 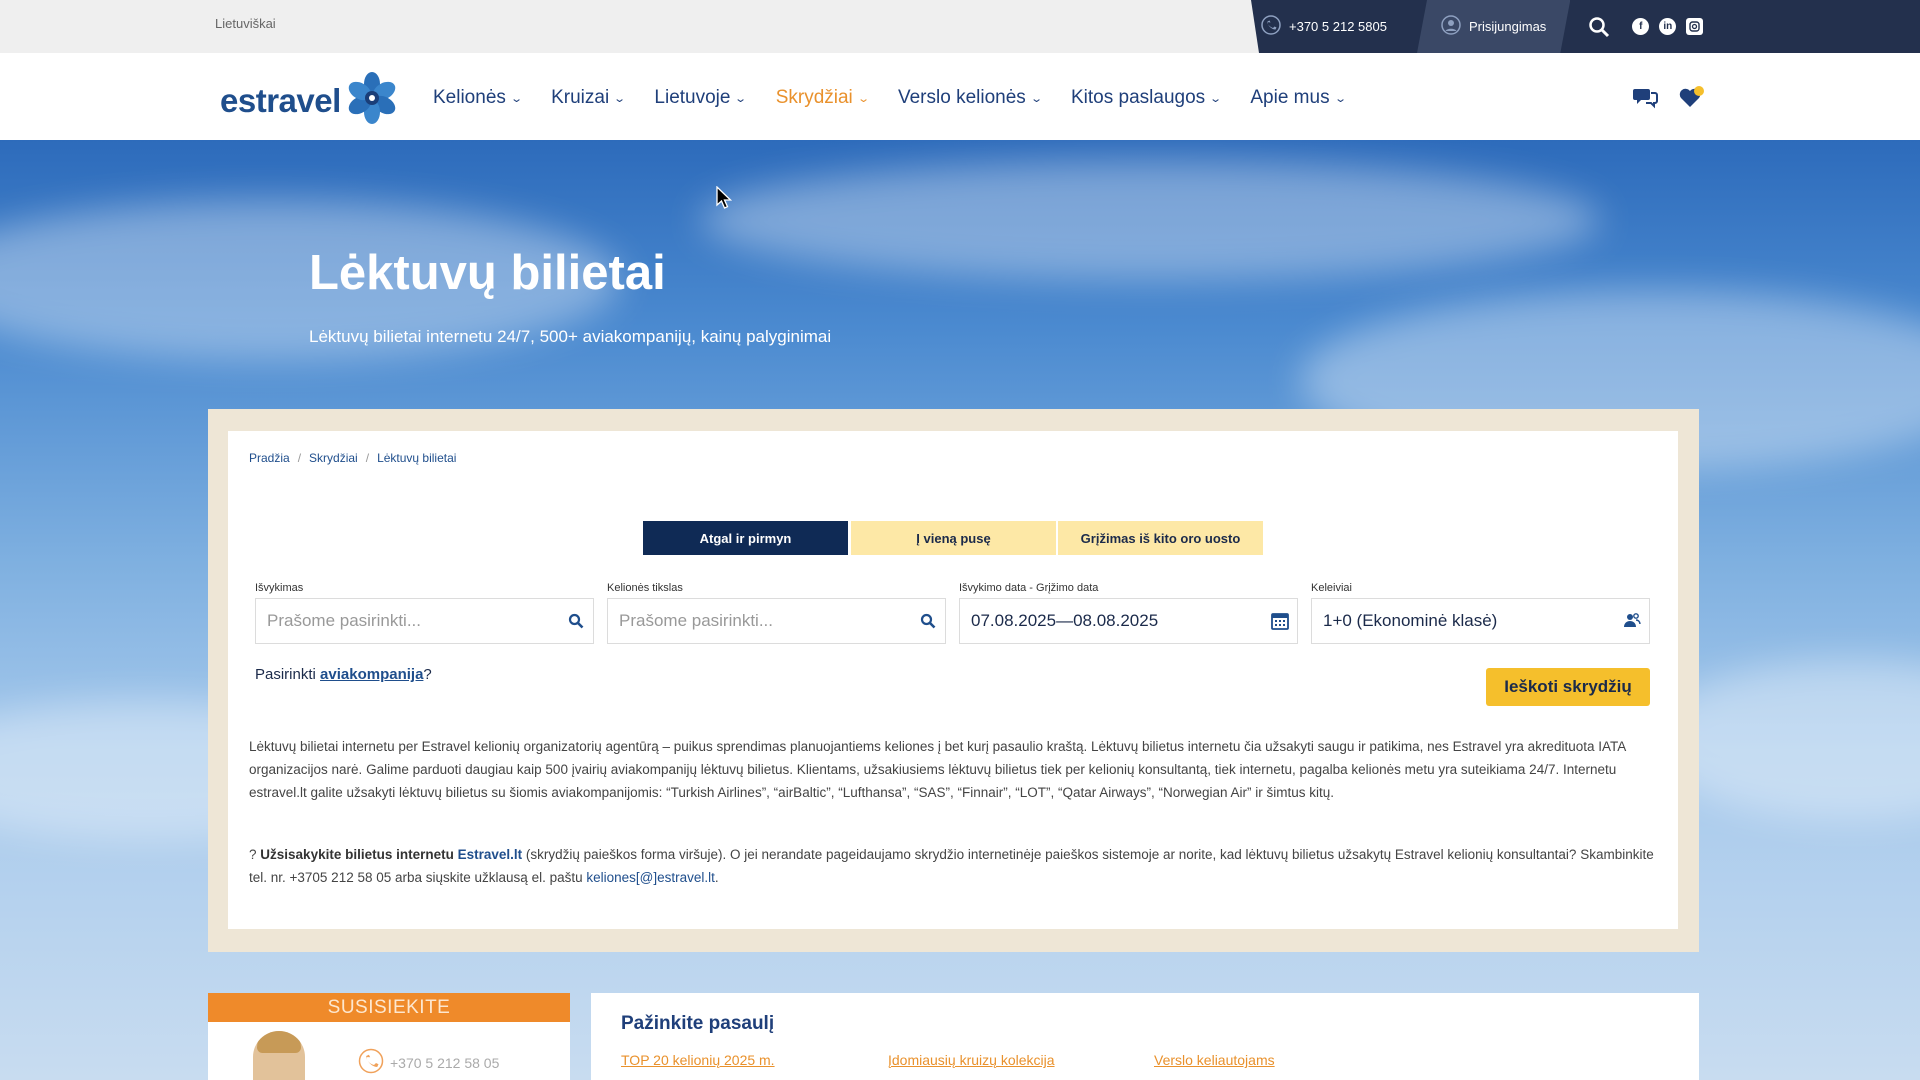 I want to click on estravel-logo: estravel, so click(x=309, y=100).